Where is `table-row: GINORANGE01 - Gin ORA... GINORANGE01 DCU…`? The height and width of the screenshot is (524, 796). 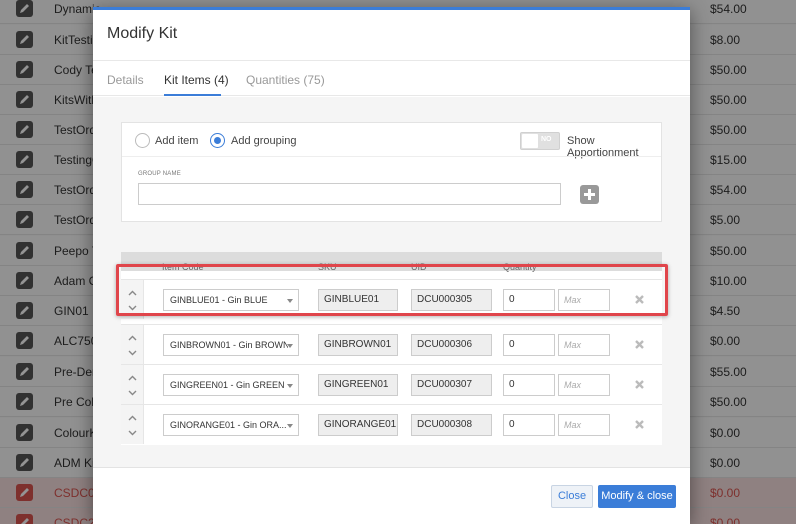
table-row: GINORANGE01 - Gin ORA... GINORANGE01 DCU… is located at coordinates (391, 424).